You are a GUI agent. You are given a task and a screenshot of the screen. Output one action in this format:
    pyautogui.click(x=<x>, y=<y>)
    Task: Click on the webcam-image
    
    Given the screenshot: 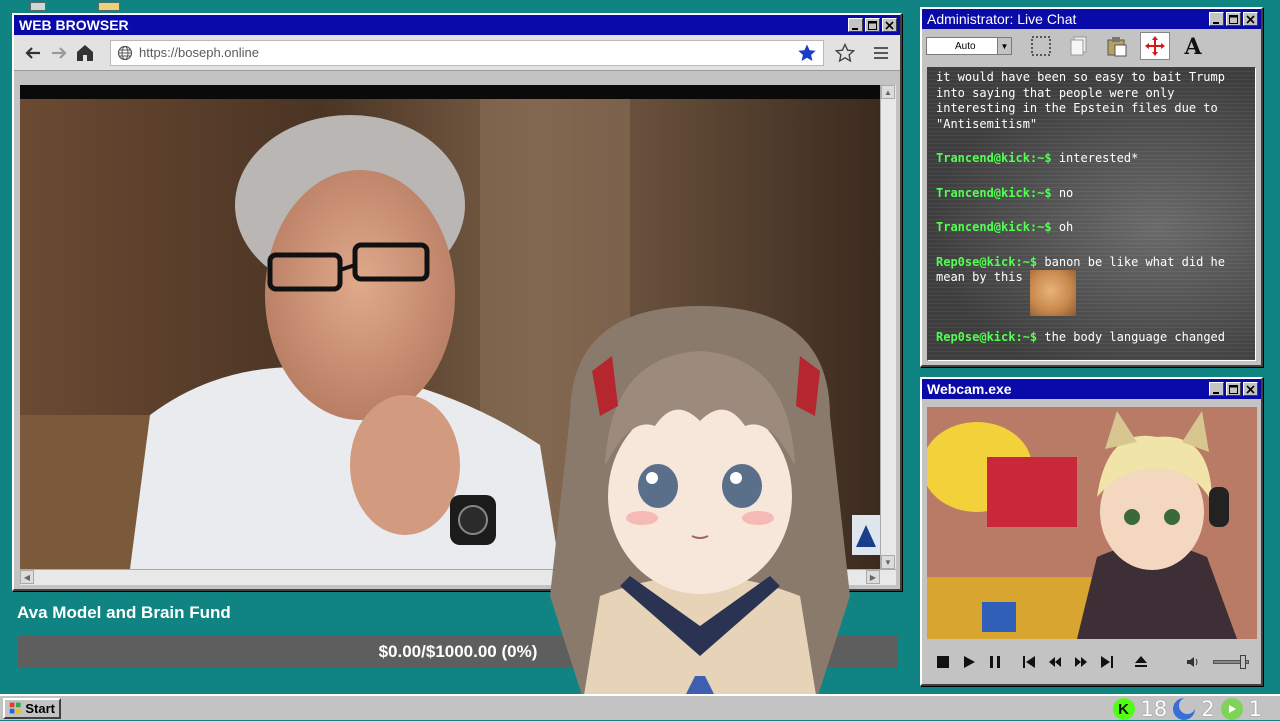 What is the action you would take?
    pyautogui.click(x=1092, y=523)
    